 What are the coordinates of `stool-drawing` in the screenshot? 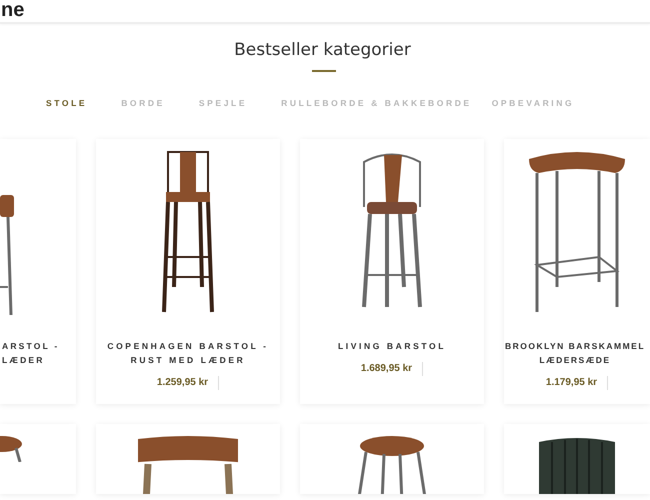 It's located at (11, 449).